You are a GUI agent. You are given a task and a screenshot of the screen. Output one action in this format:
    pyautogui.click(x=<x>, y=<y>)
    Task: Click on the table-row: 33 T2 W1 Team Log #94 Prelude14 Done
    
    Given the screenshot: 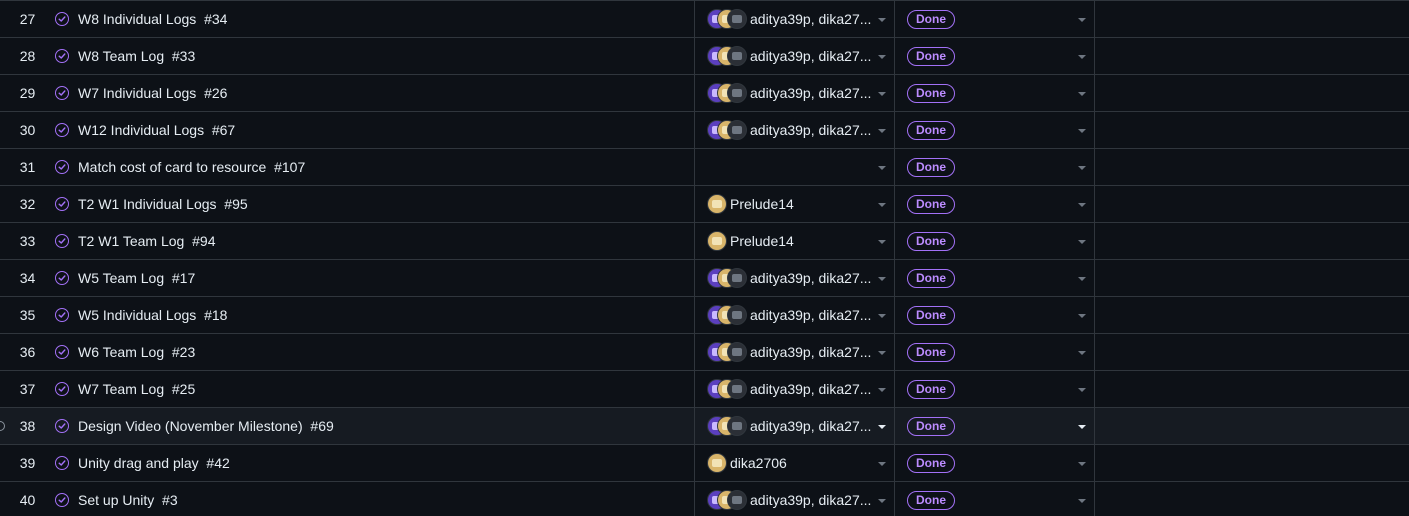 What is the action you would take?
    pyautogui.click(x=704, y=241)
    